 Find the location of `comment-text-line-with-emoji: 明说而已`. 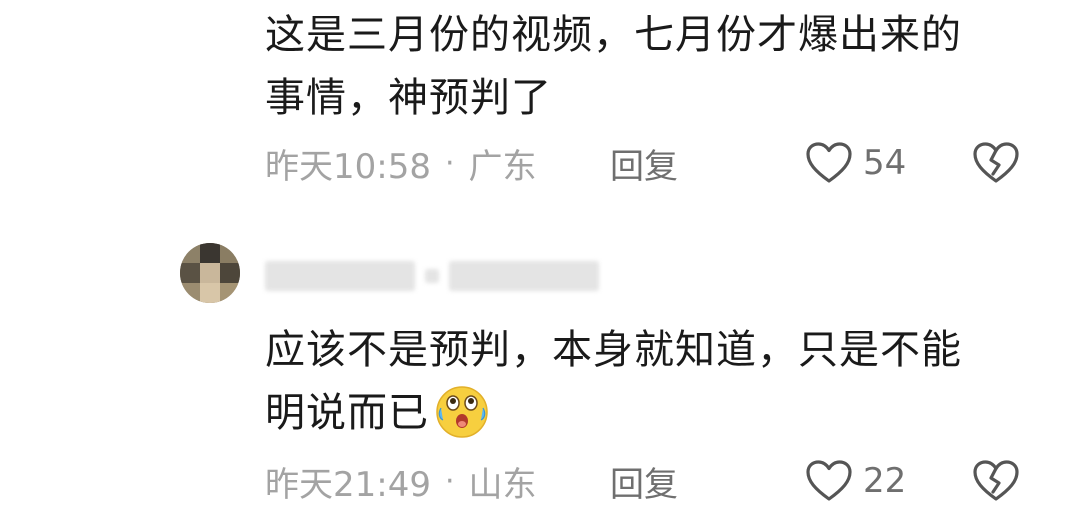

comment-text-line-with-emoji: 明说而已 is located at coordinates (655, 413).